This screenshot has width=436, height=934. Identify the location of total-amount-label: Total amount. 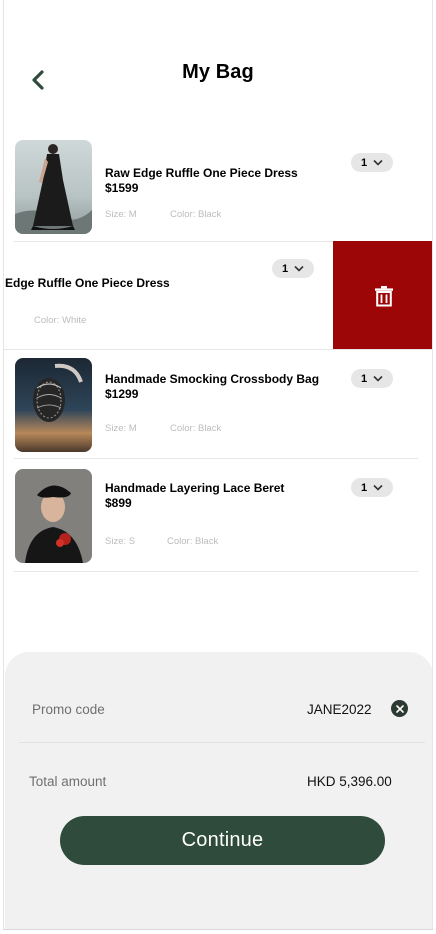
(68, 781).